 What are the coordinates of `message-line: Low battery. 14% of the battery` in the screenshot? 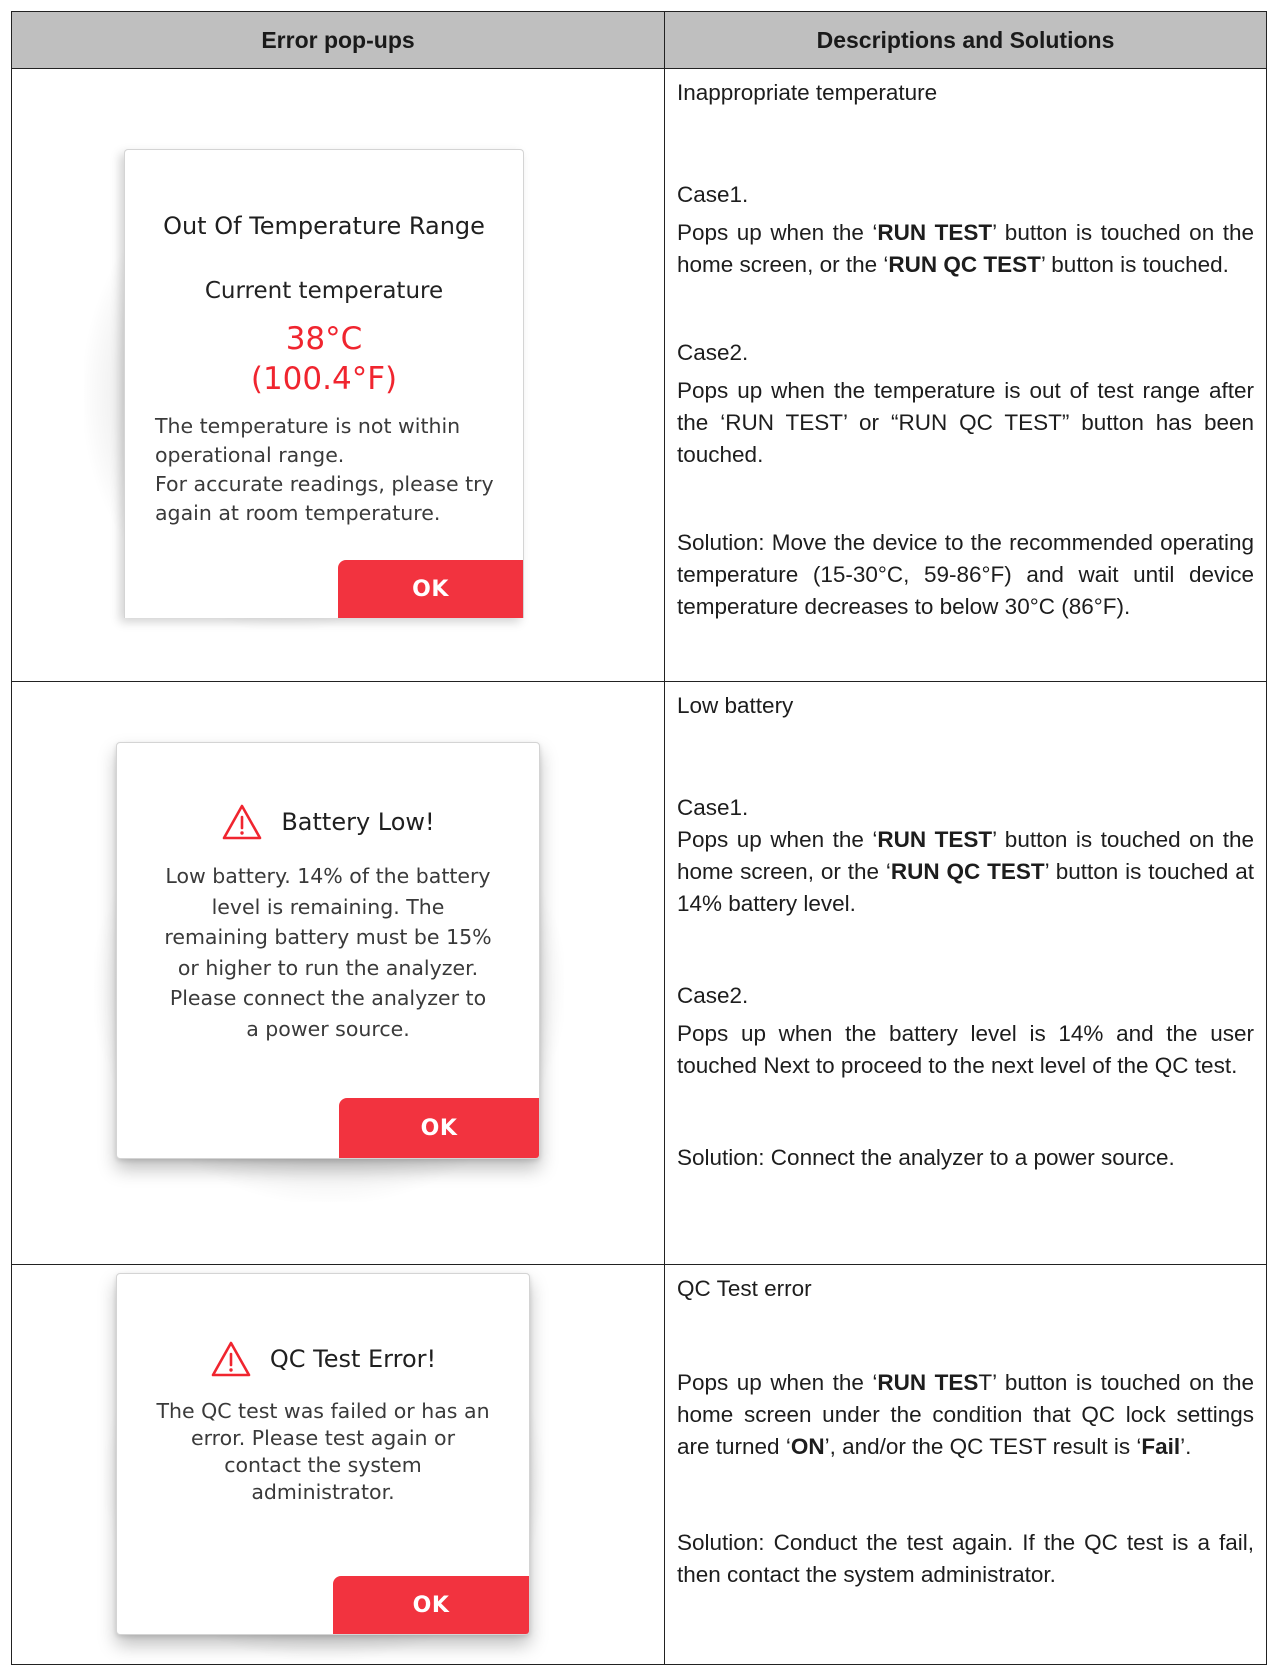 It's located at (328, 876).